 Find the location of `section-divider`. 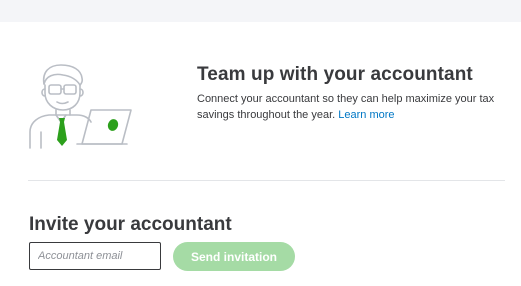

section-divider is located at coordinates (266, 180).